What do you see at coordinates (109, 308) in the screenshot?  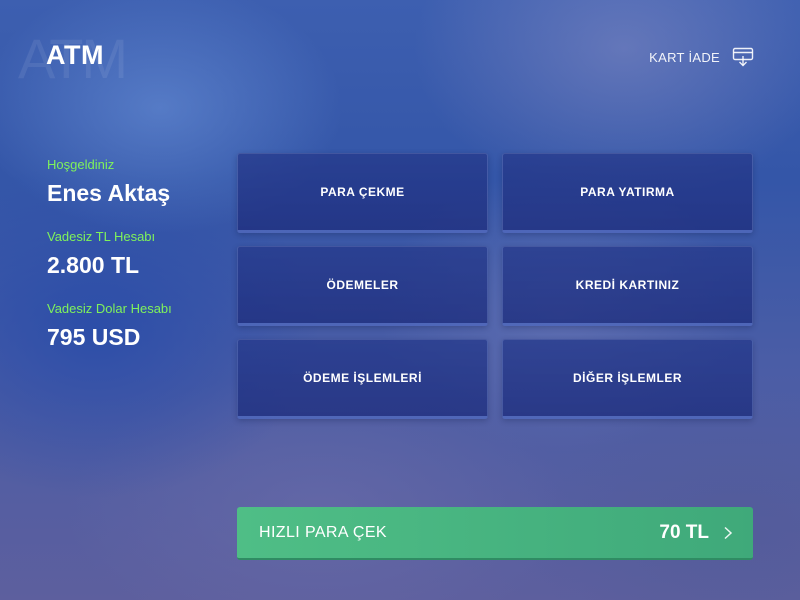 I see `account-label-usd: Vadesiz Dolar Hesabı` at bounding box center [109, 308].